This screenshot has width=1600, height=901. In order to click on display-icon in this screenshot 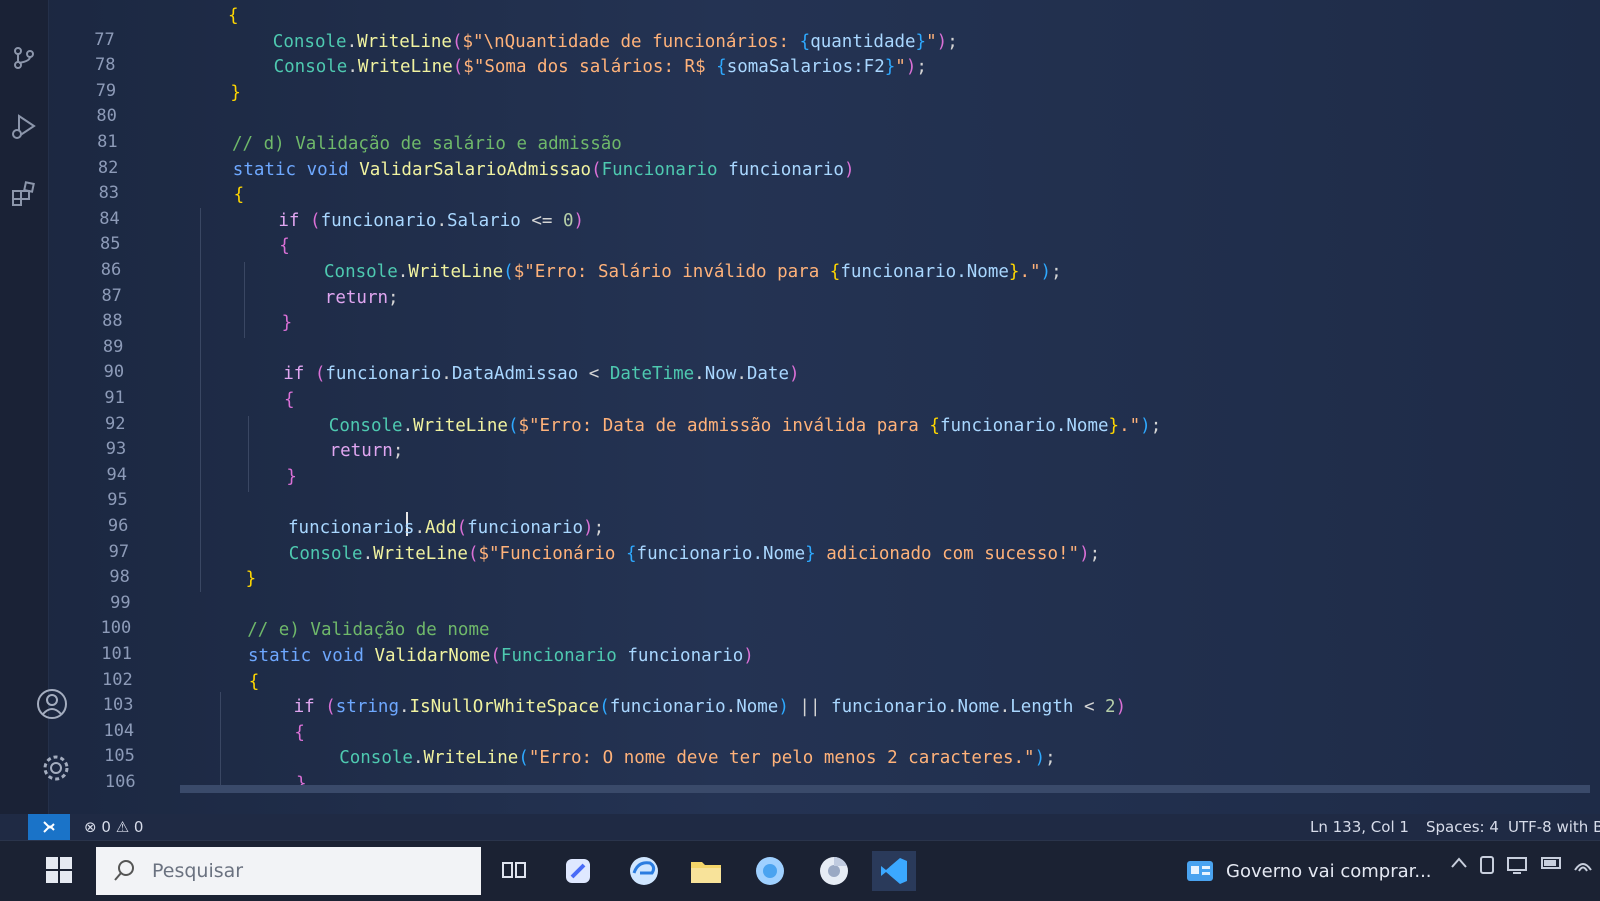, I will do `click(1517, 867)`.